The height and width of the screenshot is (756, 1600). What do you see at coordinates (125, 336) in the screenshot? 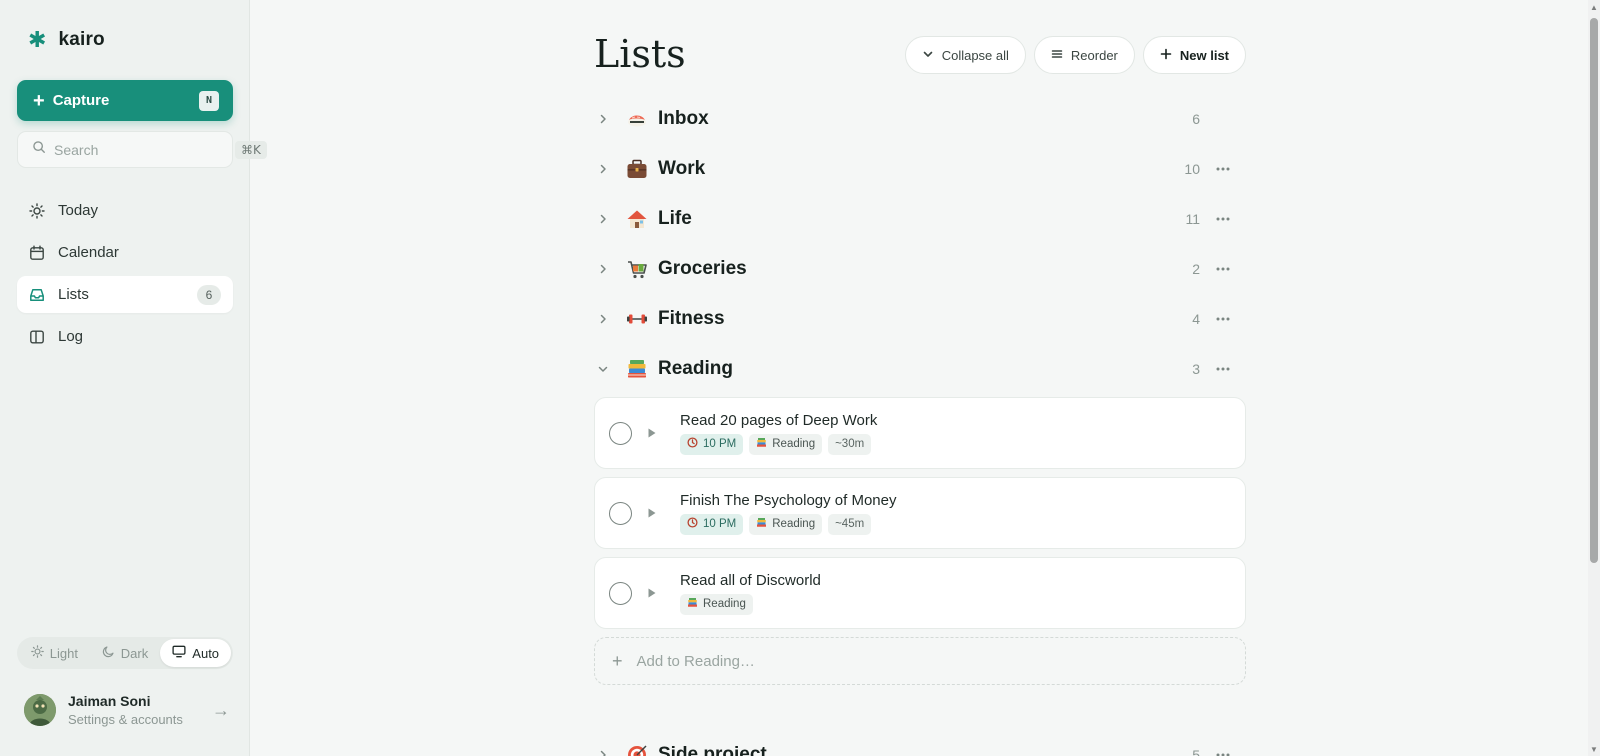
I see `sidebar-item-log: Log` at bounding box center [125, 336].